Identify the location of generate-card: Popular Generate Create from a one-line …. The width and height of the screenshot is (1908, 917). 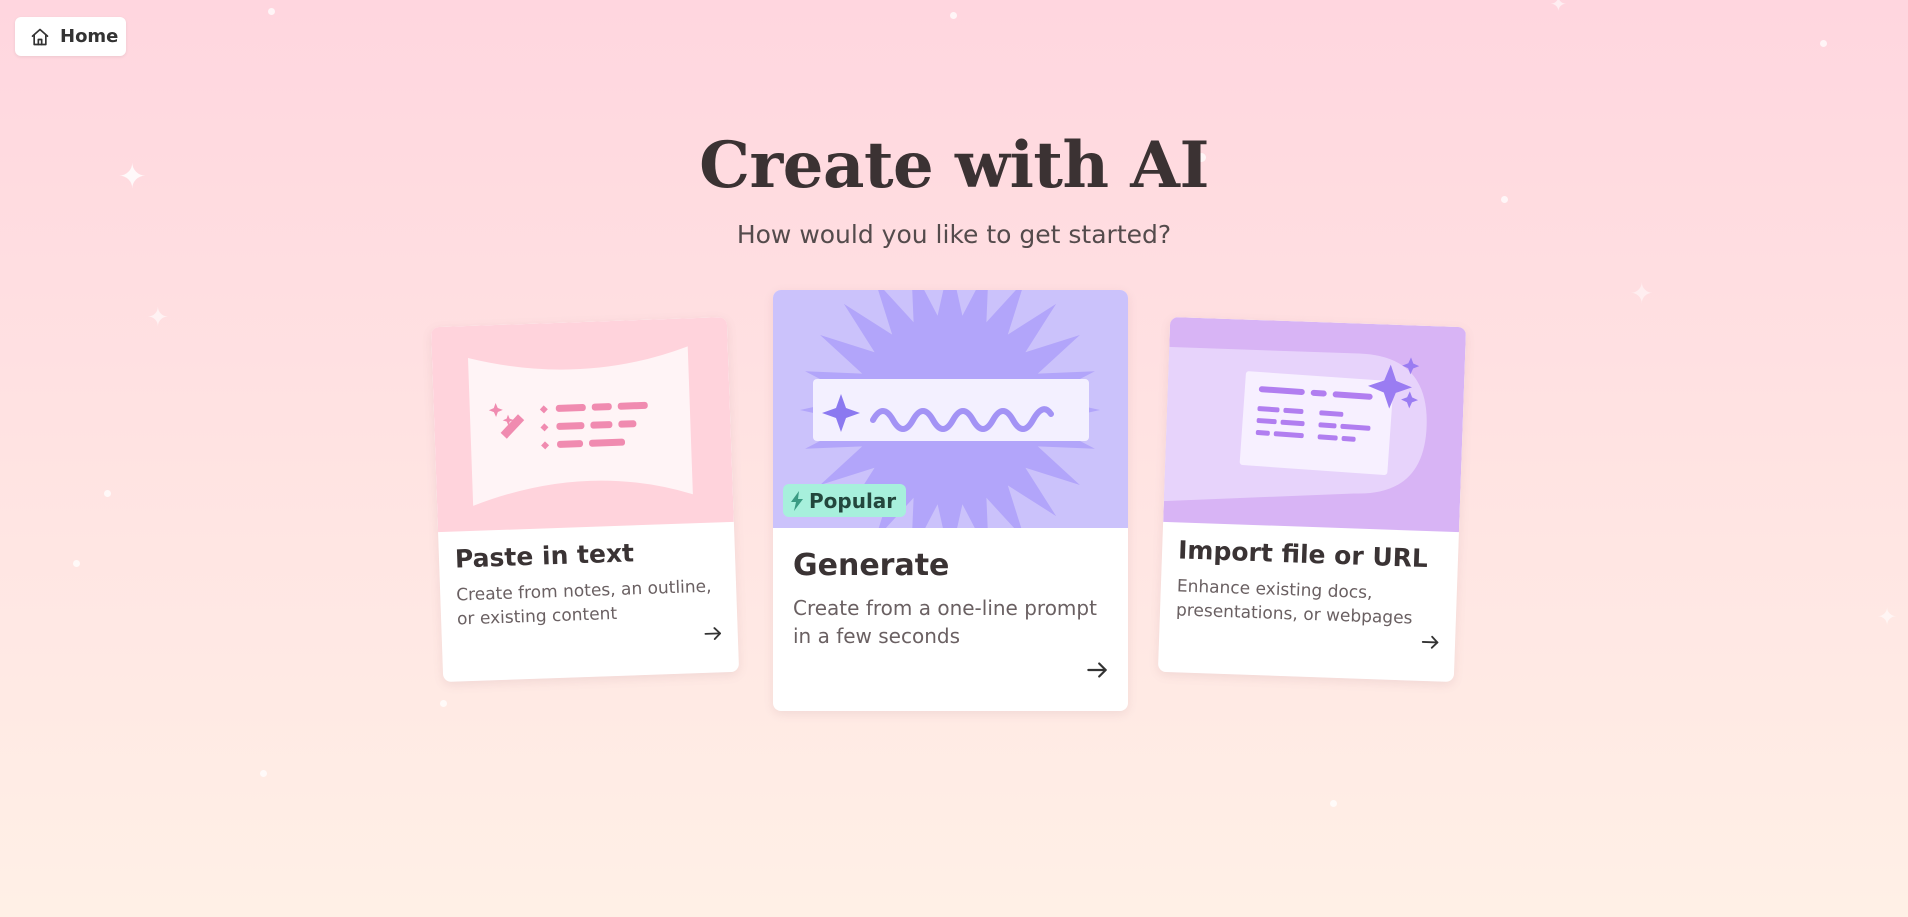
(950, 500).